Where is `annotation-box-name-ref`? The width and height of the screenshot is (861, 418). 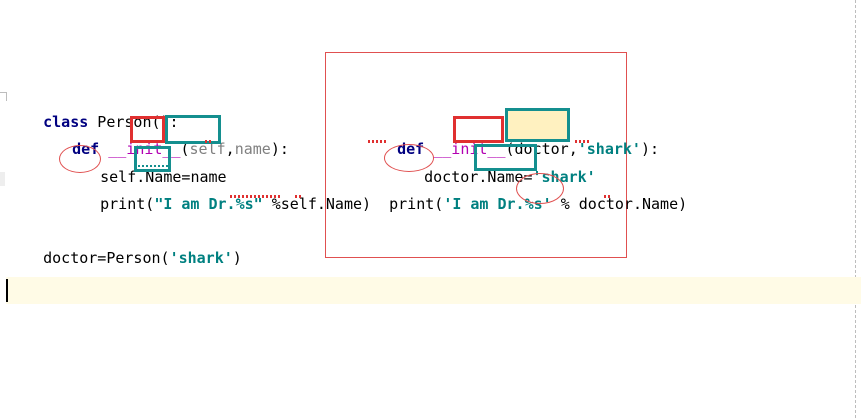
annotation-box-name-ref is located at coordinates (152, 159).